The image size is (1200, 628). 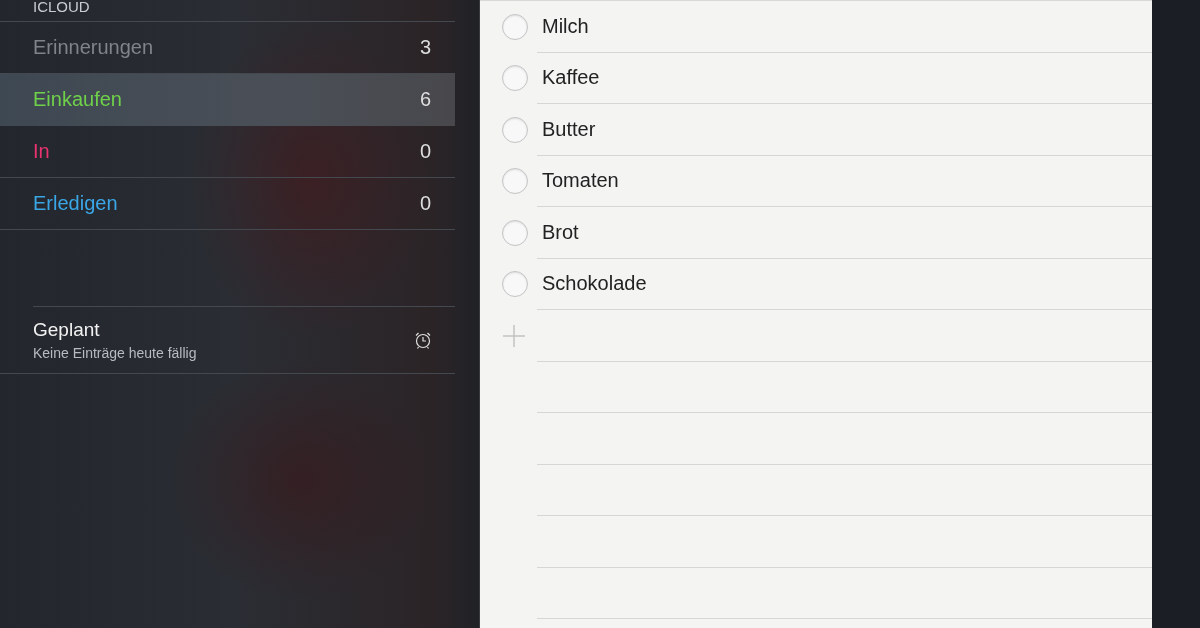 I want to click on alarm-clock-icon, so click(x=423, y=340).